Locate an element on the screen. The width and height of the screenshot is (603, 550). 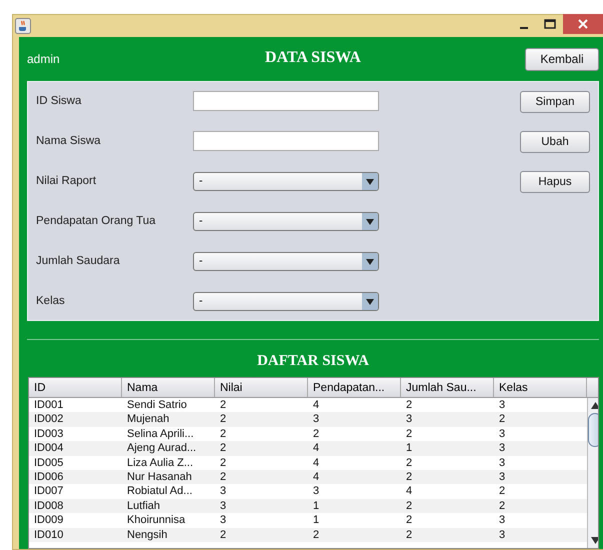
action-button: Hapus is located at coordinates (555, 182).